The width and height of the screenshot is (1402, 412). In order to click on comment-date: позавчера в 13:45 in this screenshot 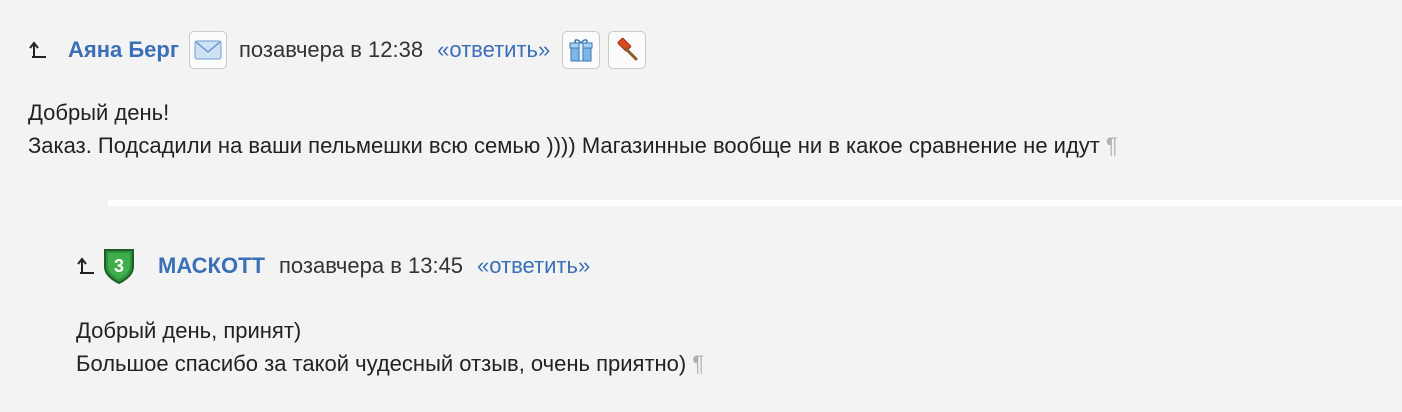, I will do `click(371, 265)`.